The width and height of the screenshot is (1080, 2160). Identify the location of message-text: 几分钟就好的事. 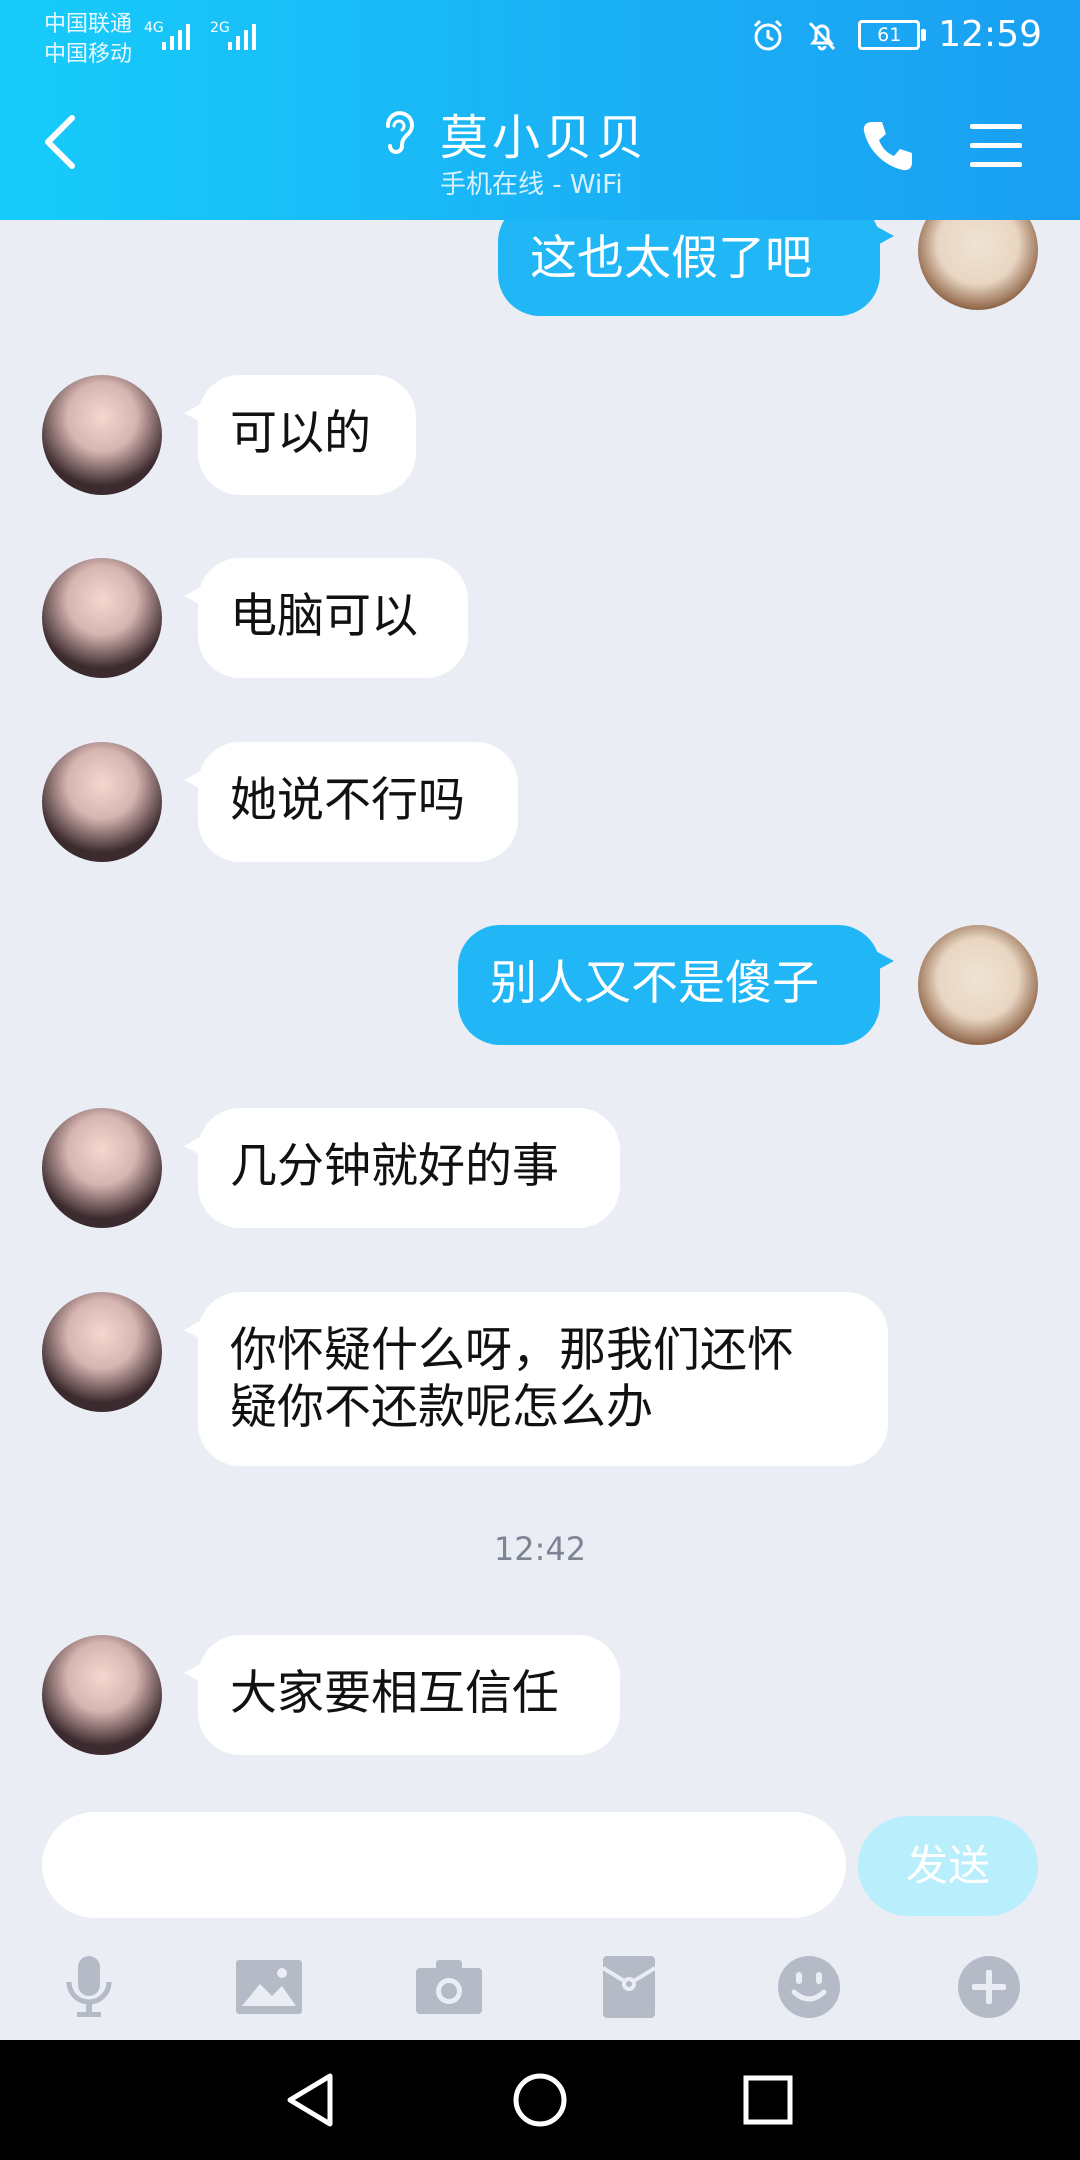
(394, 1166).